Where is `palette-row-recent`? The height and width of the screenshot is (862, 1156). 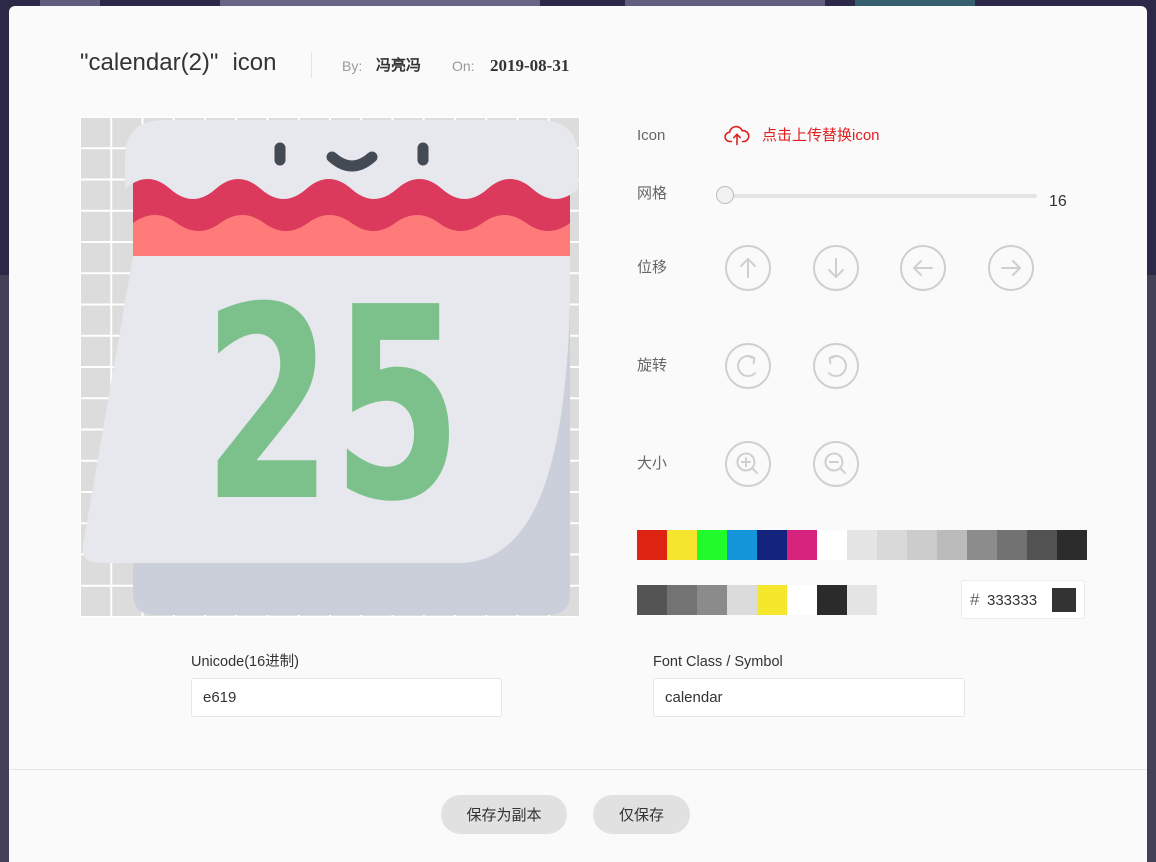 palette-row-recent is located at coordinates (757, 600).